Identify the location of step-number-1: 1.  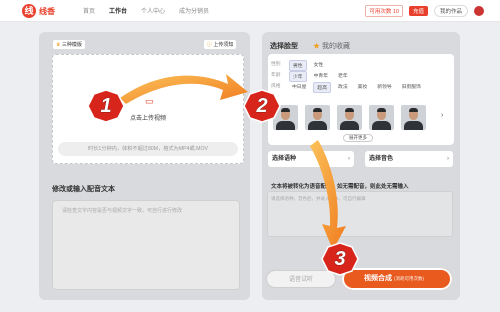
(106, 106).